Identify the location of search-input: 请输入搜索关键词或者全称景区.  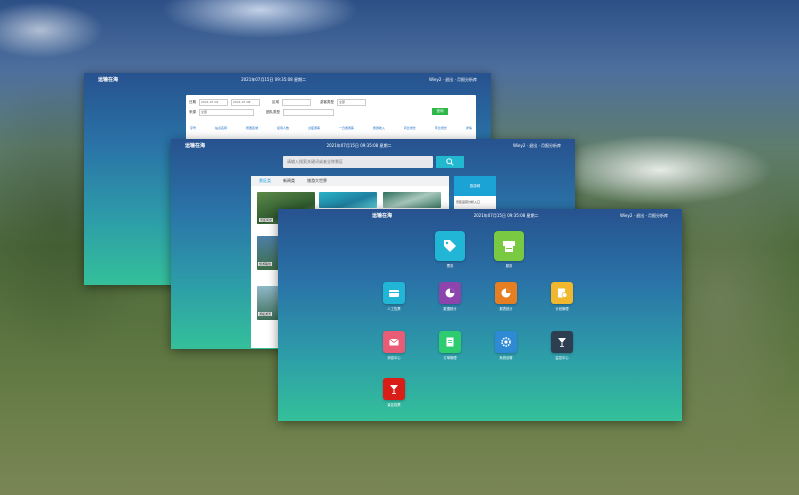
(358, 162).